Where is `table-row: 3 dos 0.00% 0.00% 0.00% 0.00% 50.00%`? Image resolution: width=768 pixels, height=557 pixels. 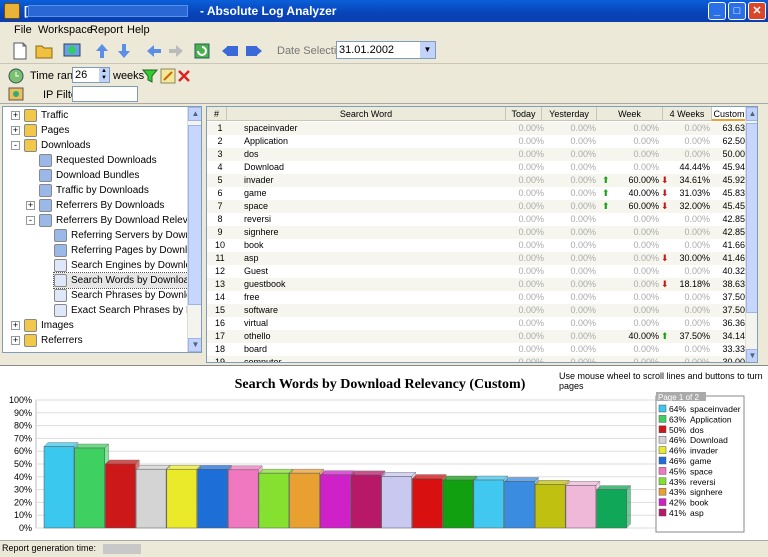
table-row: 3 dos 0.00% 0.00% 0.00% 0.00% 50.00% is located at coordinates (482, 154).